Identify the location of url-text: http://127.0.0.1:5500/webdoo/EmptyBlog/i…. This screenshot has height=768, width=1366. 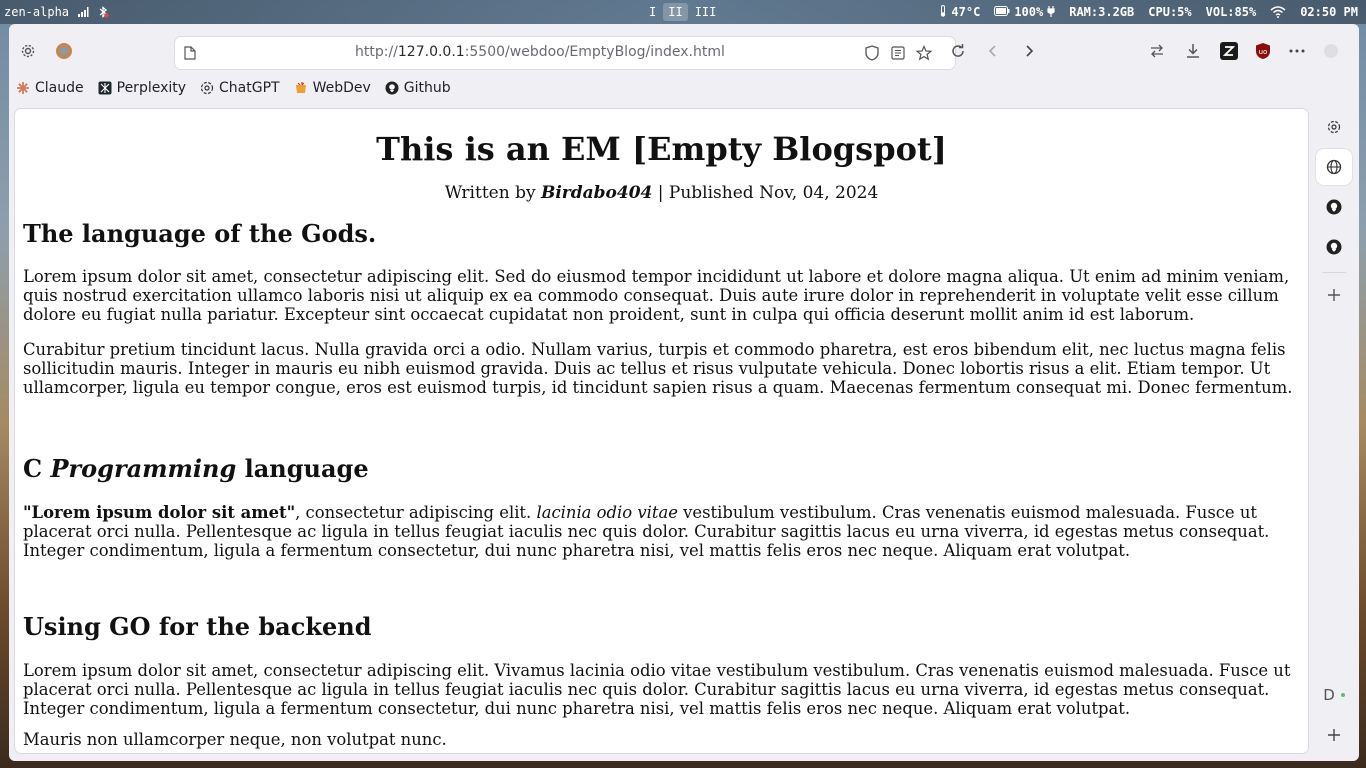
(540, 52).